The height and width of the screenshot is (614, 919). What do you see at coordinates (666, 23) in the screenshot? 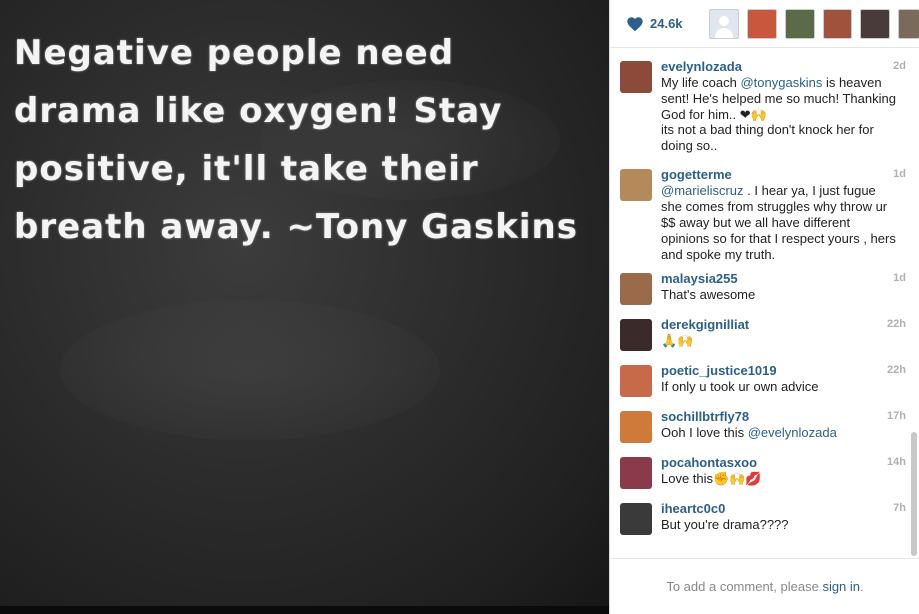
I see `likes-count: 24.6k` at bounding box center [666, 23].